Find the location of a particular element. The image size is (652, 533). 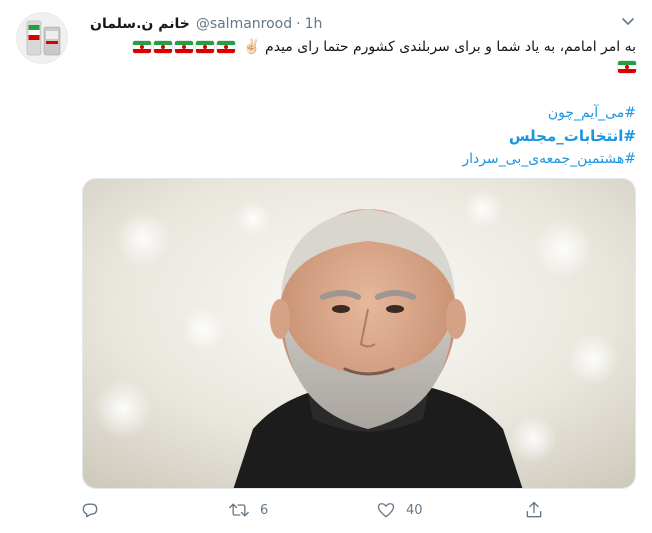

display-name: خانم ن.سلمان is located at coordinates (140, 24).